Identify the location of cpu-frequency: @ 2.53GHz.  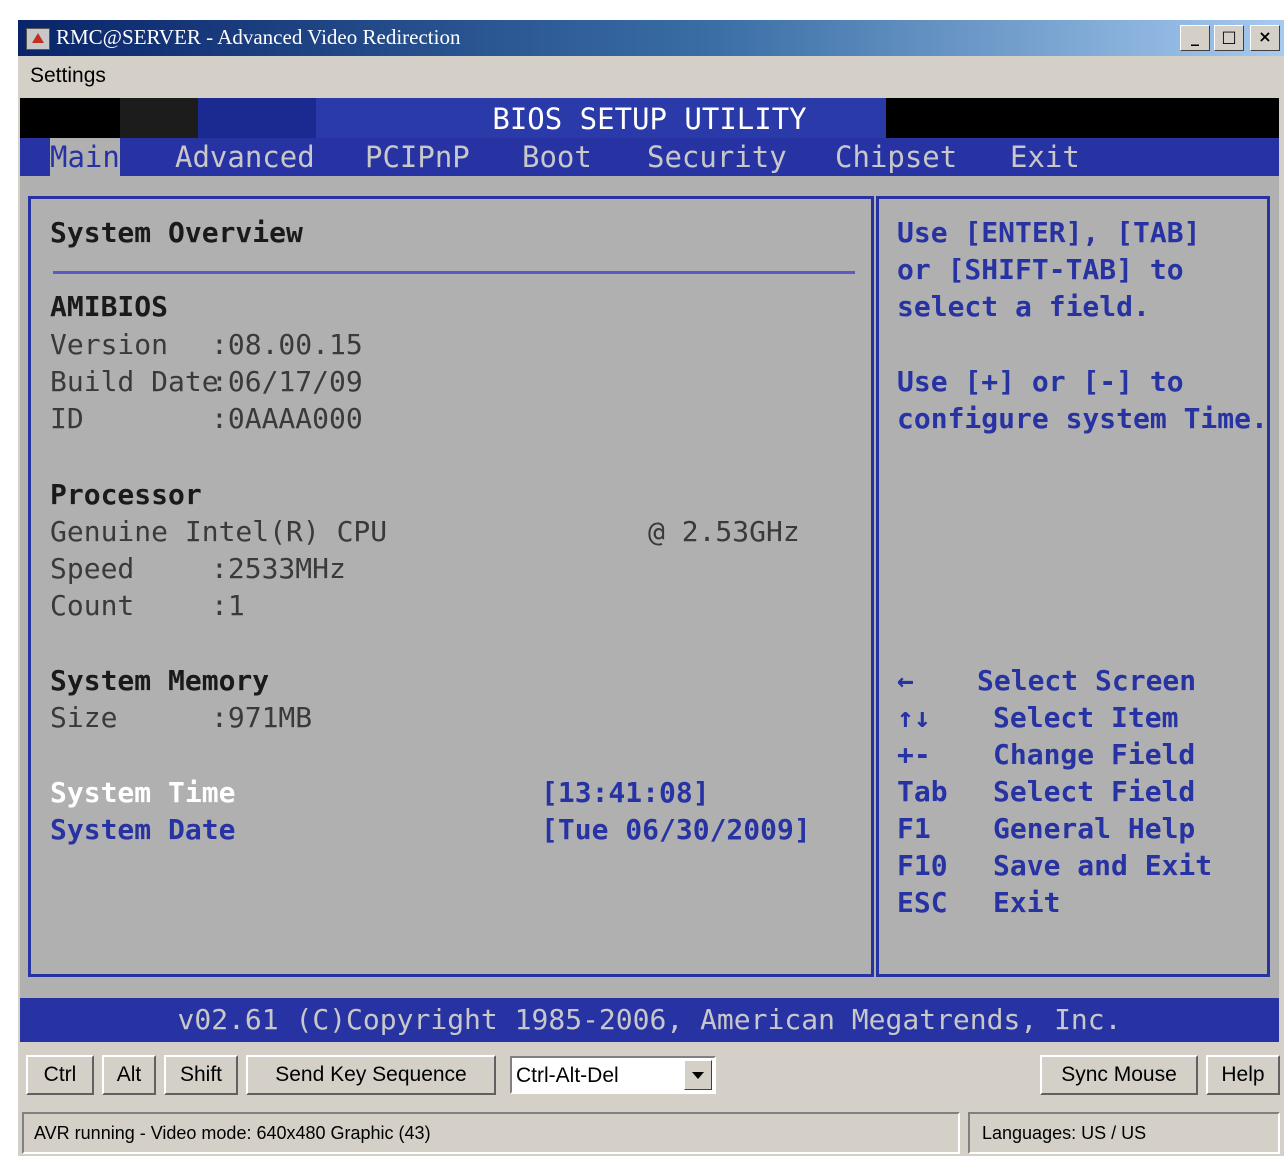
(724, 531).